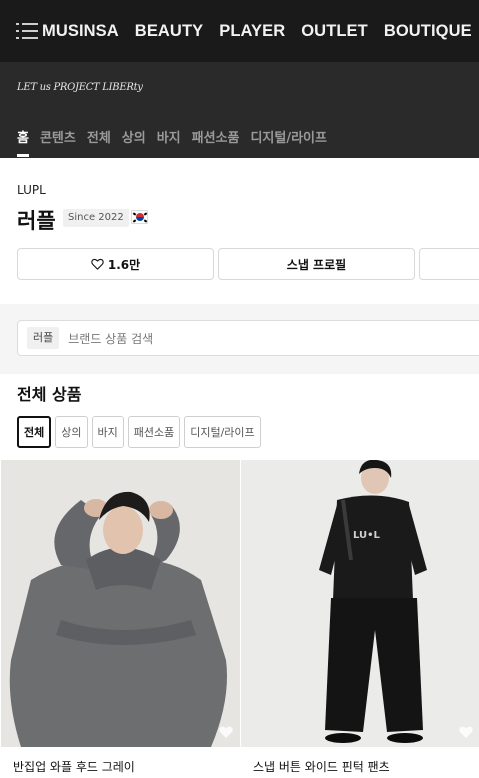 Image resolution: width=479 pixels, height=778 pixels. I want to click on more-action-button, so click(449, 264).